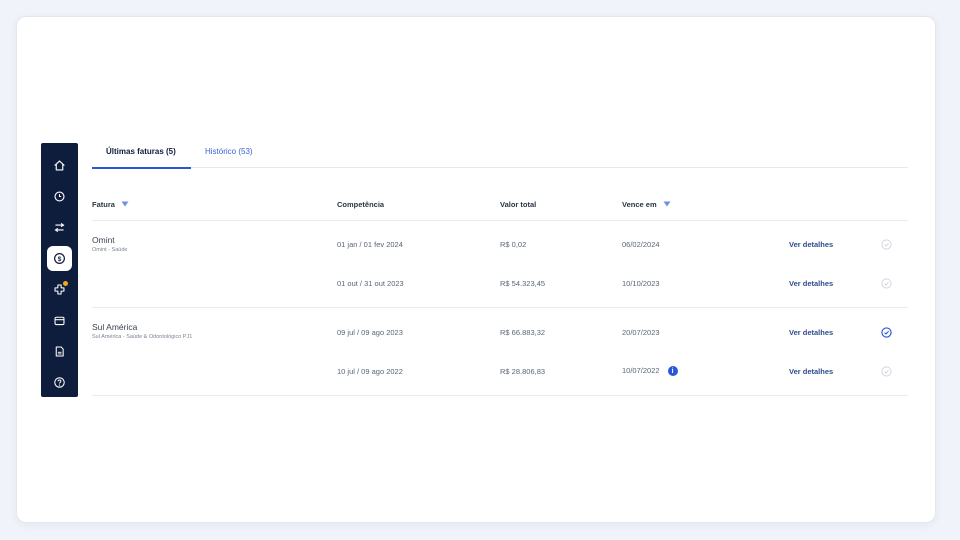  Describe the element at coordinates (641, 370) in the screenshot. I see `vence-date: 10/07/2022` at that location.